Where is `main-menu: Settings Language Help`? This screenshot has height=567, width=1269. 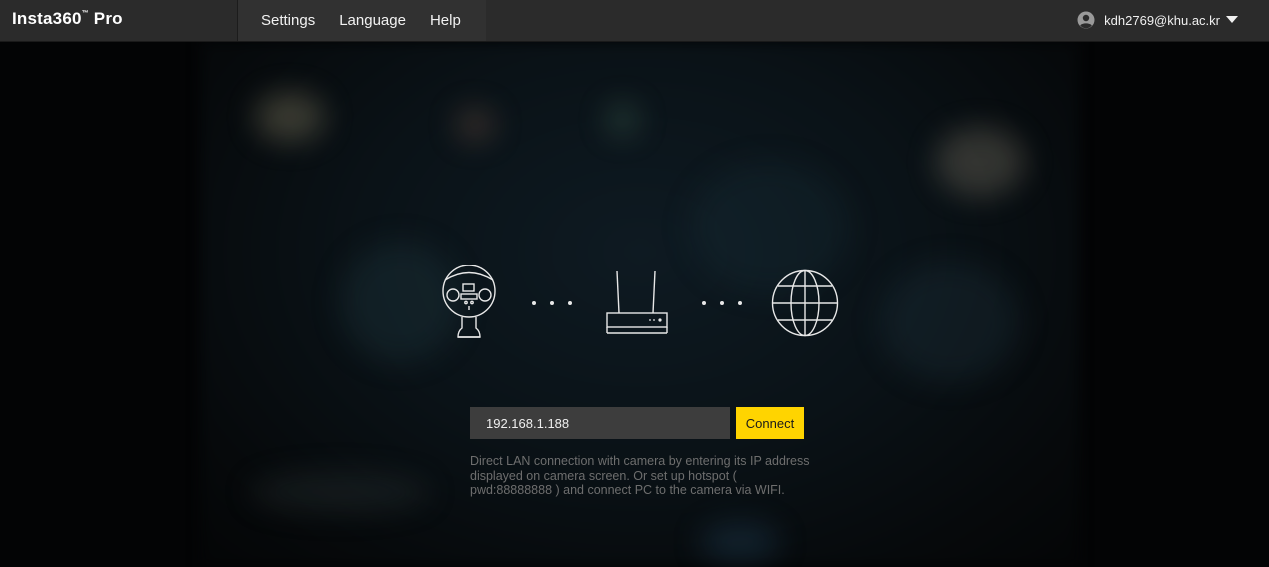 main-menu: Settings Language Help is located at coordinates (362, 20).